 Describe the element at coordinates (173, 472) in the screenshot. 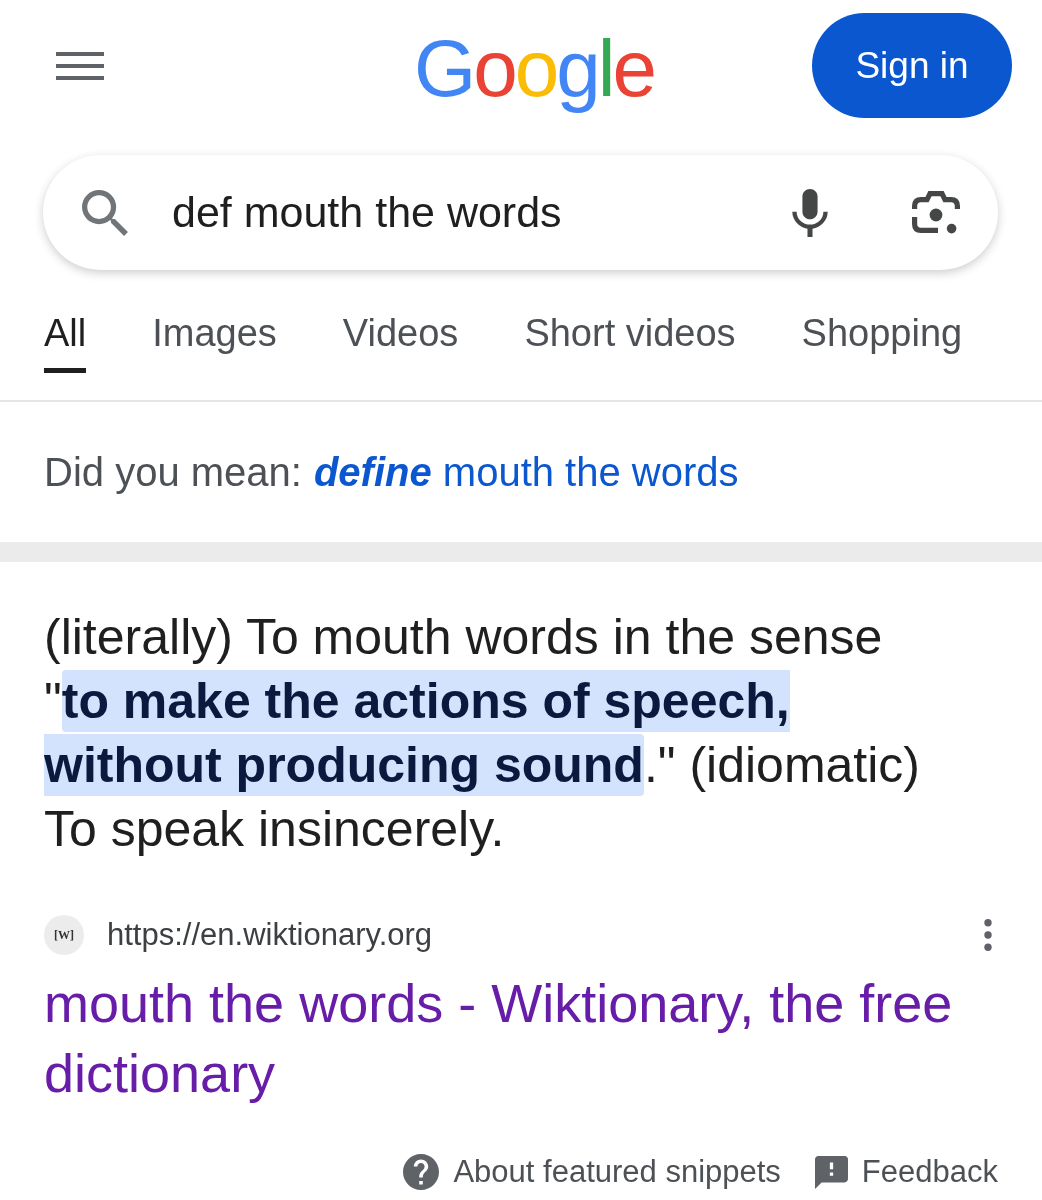

I see `did-you-mean-label: Did you mean:` at that location.